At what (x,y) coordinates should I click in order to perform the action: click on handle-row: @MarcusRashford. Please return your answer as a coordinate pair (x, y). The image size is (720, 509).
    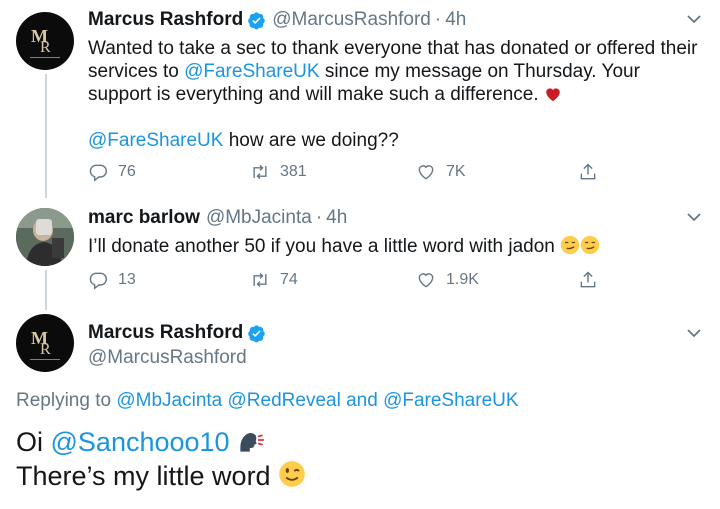
    Looking at the image, I should click on (167, 358).